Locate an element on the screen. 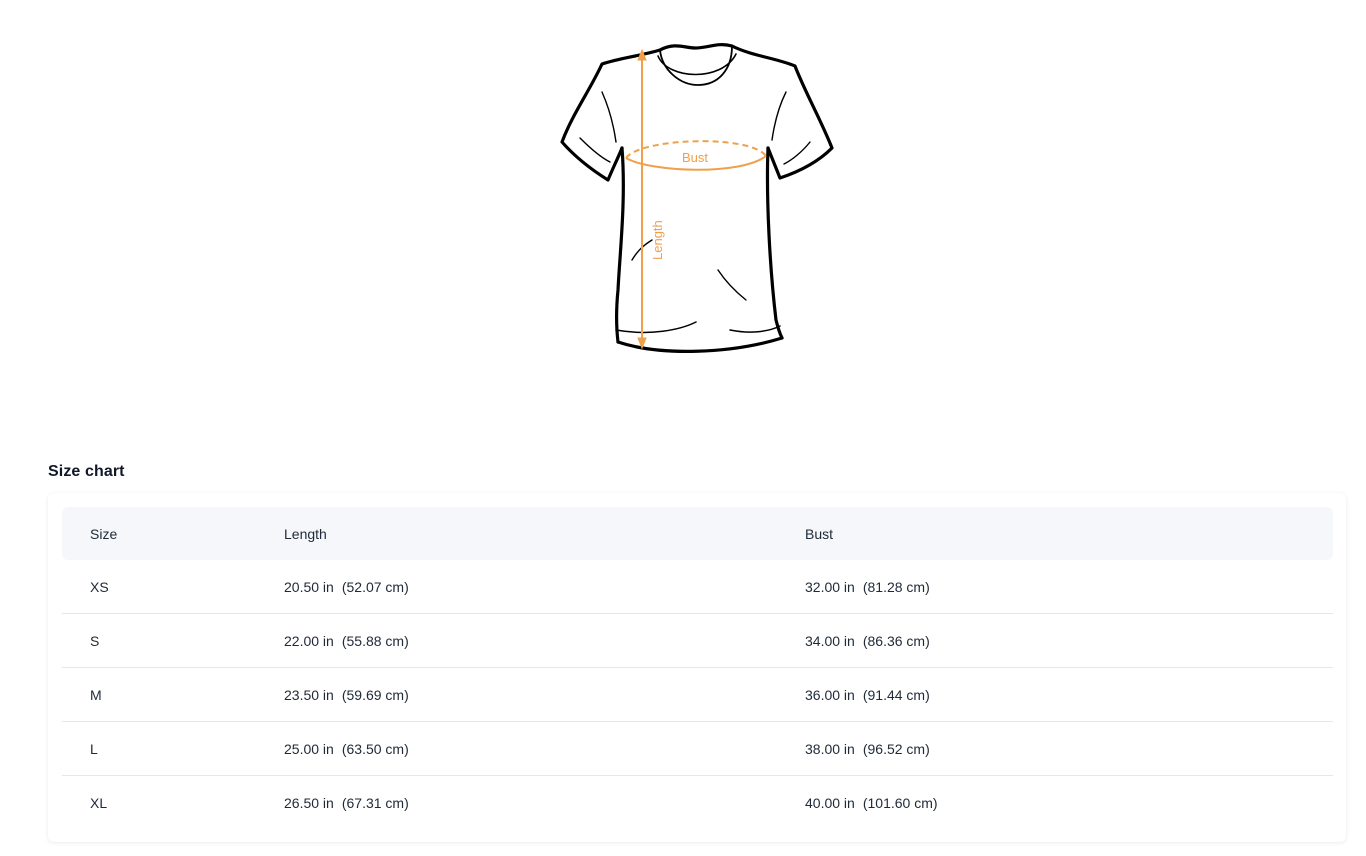 The width and height of the screenshot is (1366, 856). length-cell: 23.50 in (59.69 cm) is located at coordinates (544, 695).